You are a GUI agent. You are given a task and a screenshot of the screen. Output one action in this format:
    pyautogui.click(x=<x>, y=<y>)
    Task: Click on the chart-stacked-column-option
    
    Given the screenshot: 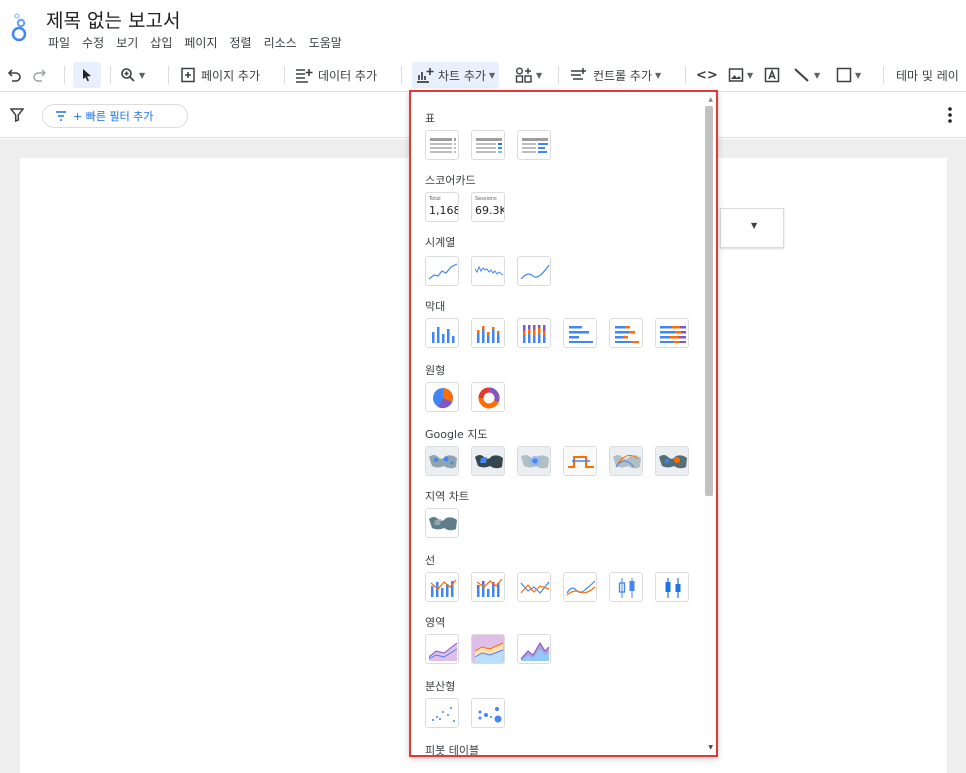 What is the action you would take?
    pyautogui.click(x=488, y=333)
    